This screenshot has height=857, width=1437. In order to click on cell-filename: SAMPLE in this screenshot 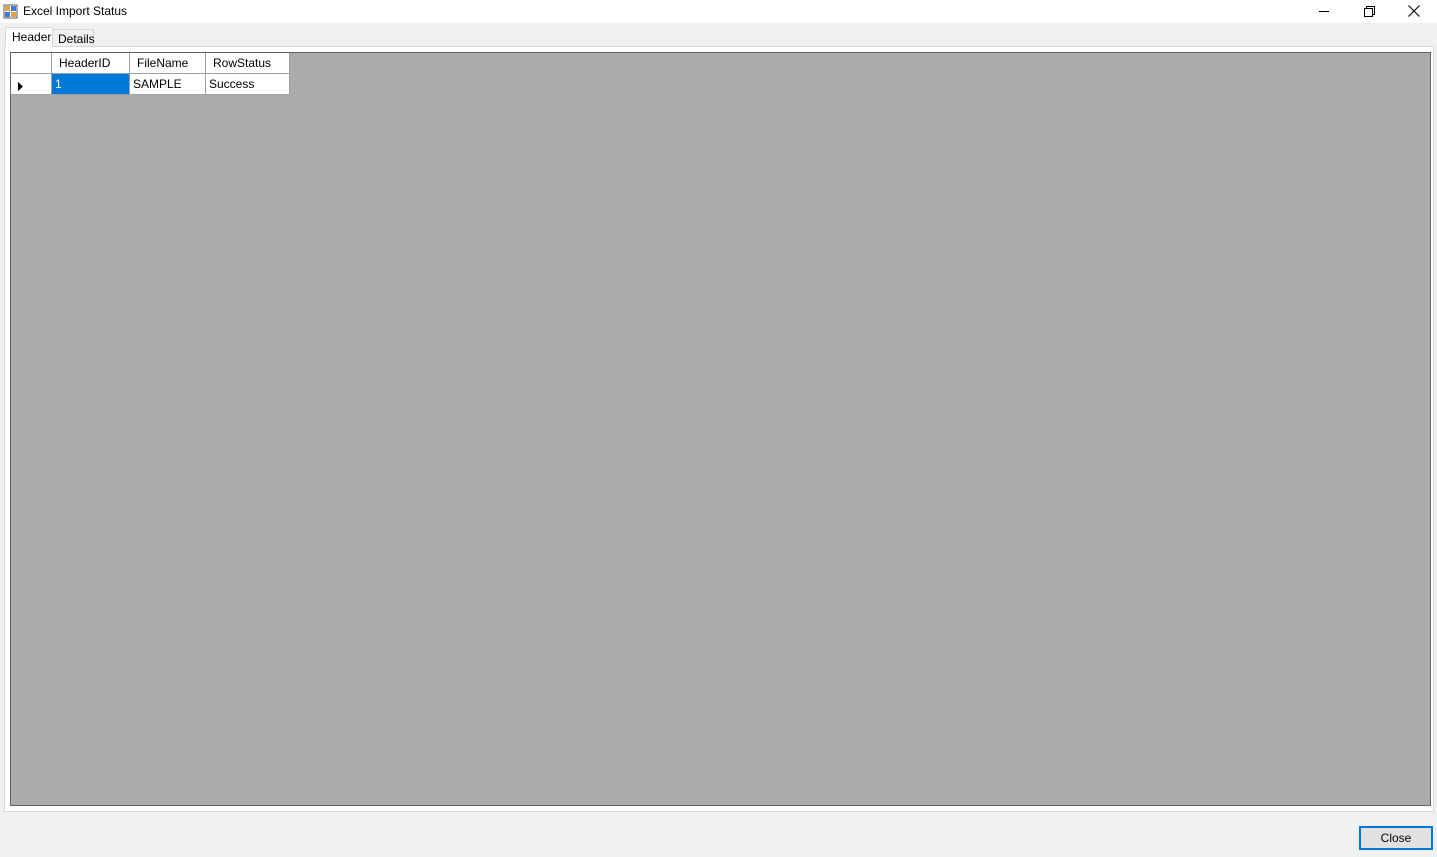, I will do `click(168, 84)`.